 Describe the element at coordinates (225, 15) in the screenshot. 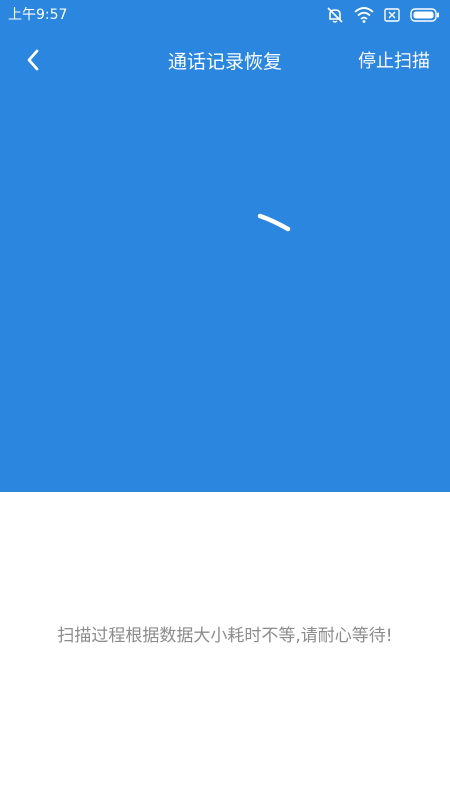

I see `status-bar: 上午9:57` at that location.